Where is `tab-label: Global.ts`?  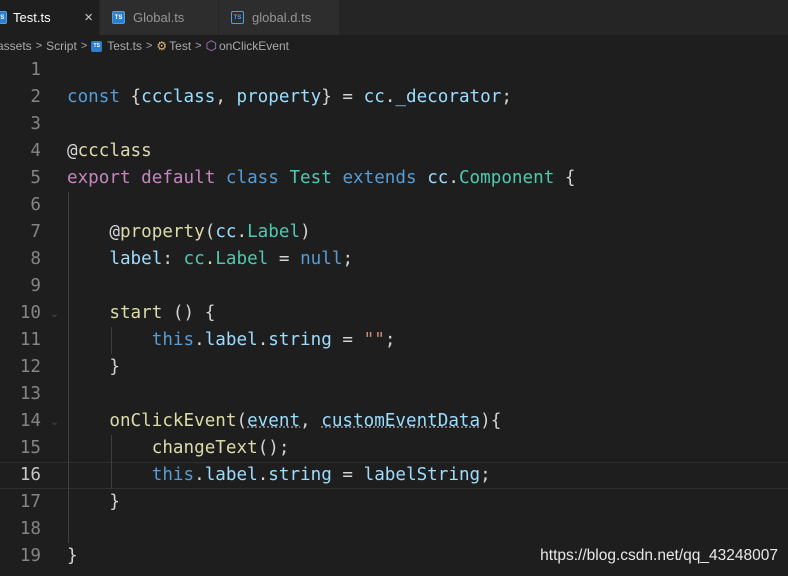 tab-label: Global.ts is located at coordinates (159, 17).